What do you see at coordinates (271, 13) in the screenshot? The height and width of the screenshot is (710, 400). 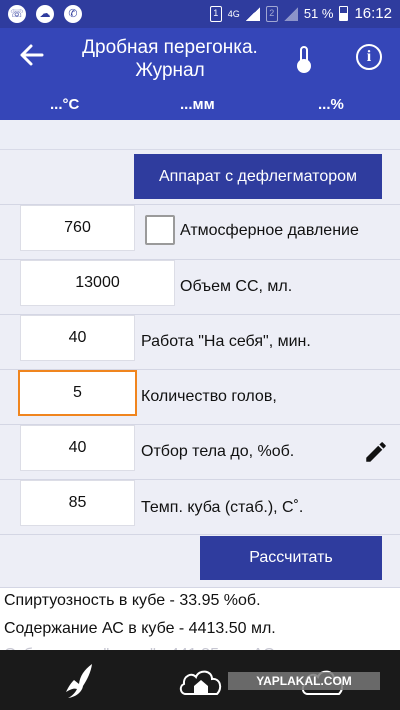 I see `sim2-icon: 2` at bounding box center [271, 13].